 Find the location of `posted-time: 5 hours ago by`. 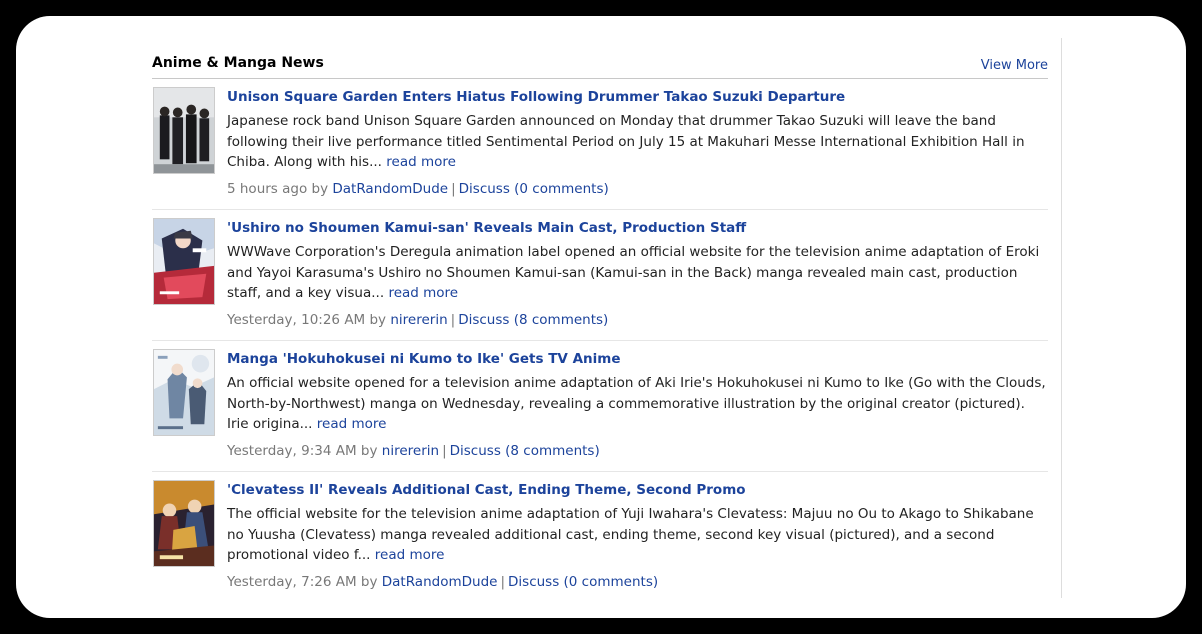

posted-time: 5 hours ago by is located at coordinates (278, 188).